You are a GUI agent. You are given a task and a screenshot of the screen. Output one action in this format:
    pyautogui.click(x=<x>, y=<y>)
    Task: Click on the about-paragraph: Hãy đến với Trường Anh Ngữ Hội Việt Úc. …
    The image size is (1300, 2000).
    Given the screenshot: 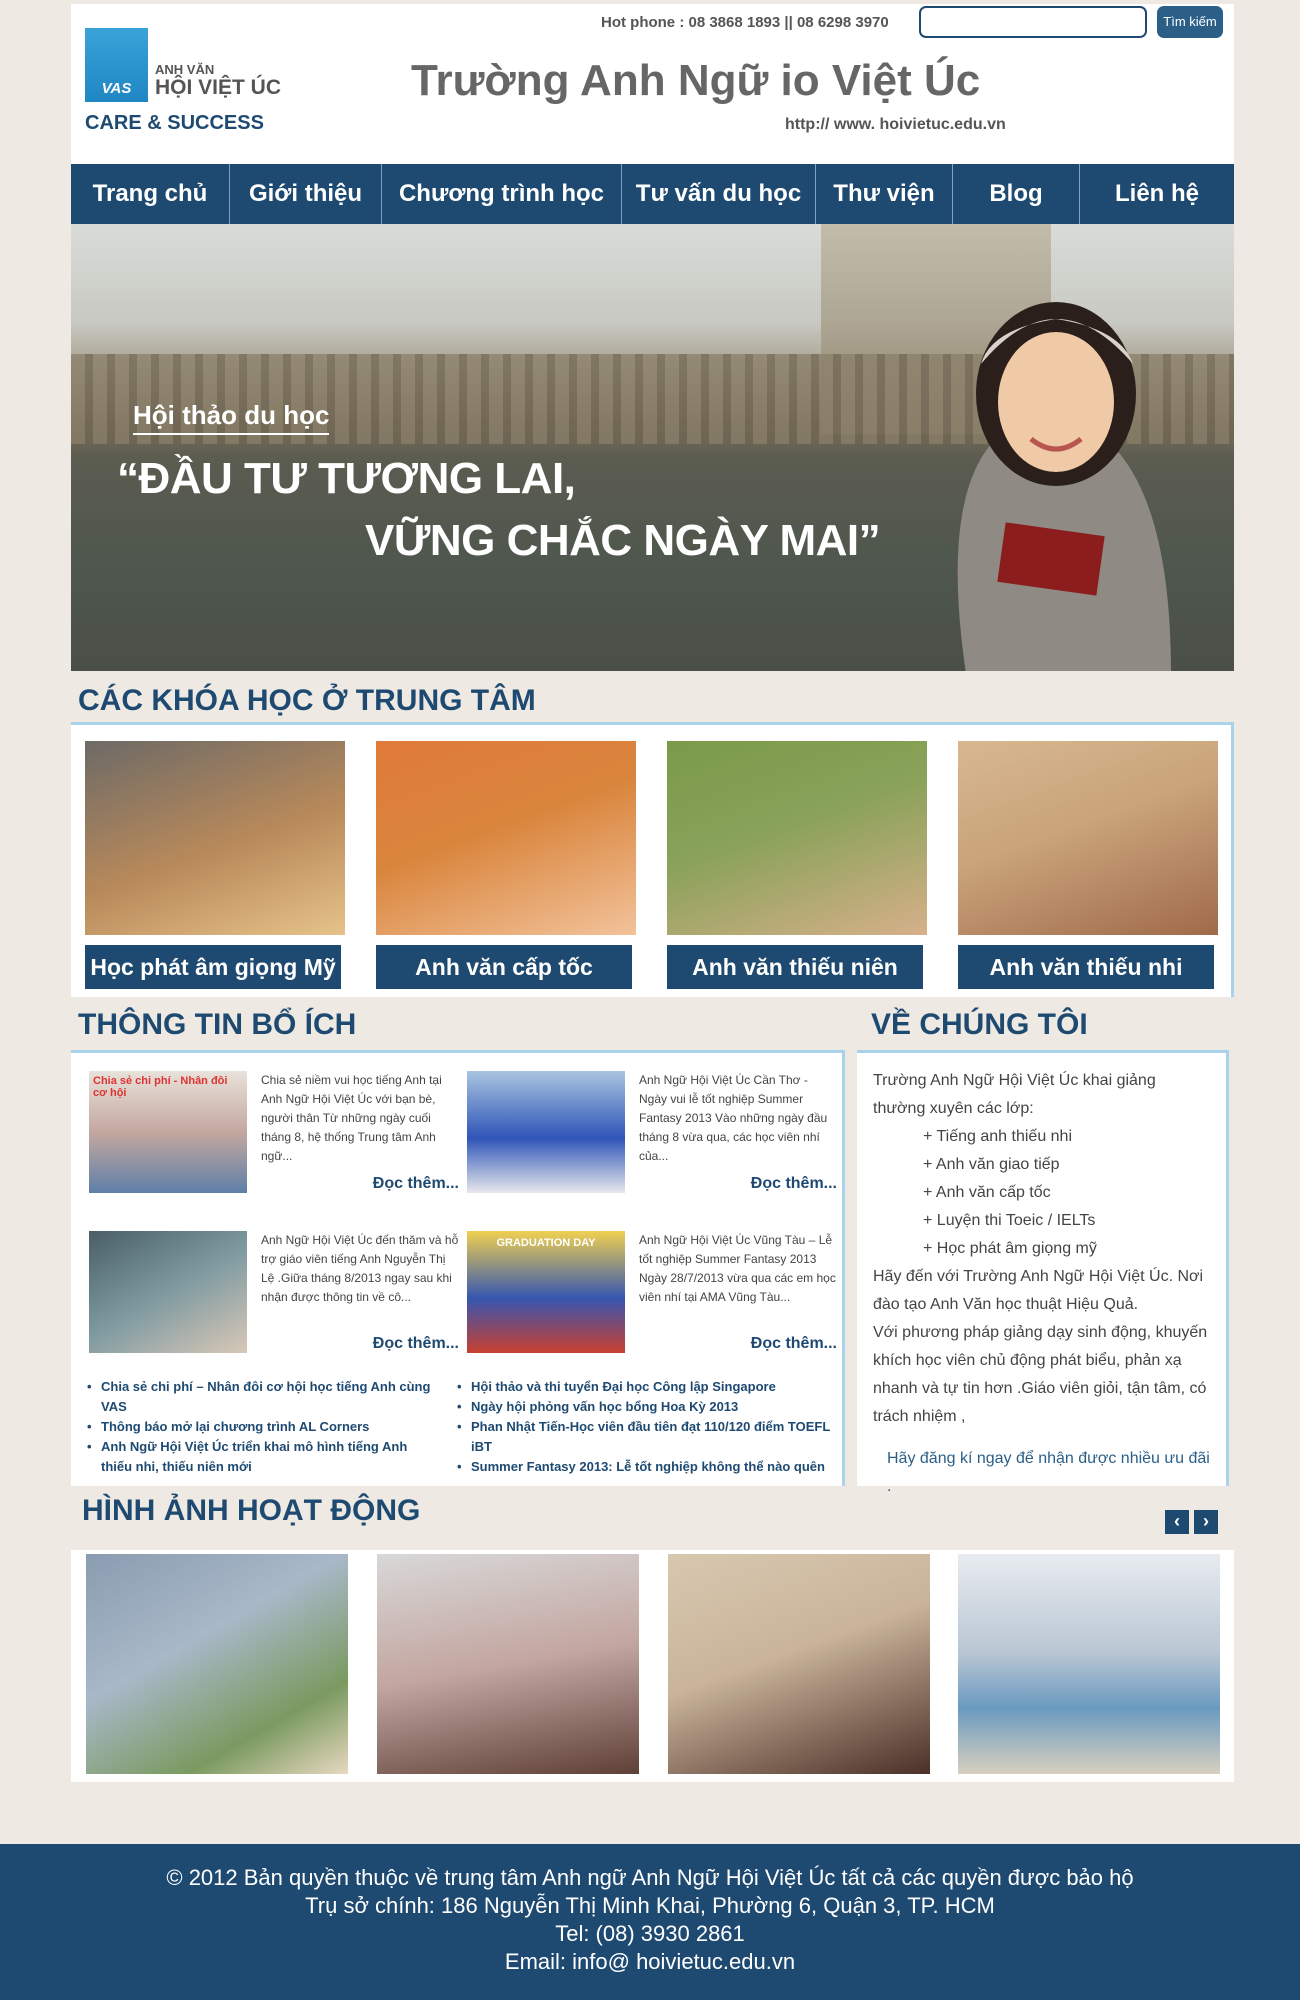 What is the action you would take?
    pyautogui.click(x=1038, y=1290)
    